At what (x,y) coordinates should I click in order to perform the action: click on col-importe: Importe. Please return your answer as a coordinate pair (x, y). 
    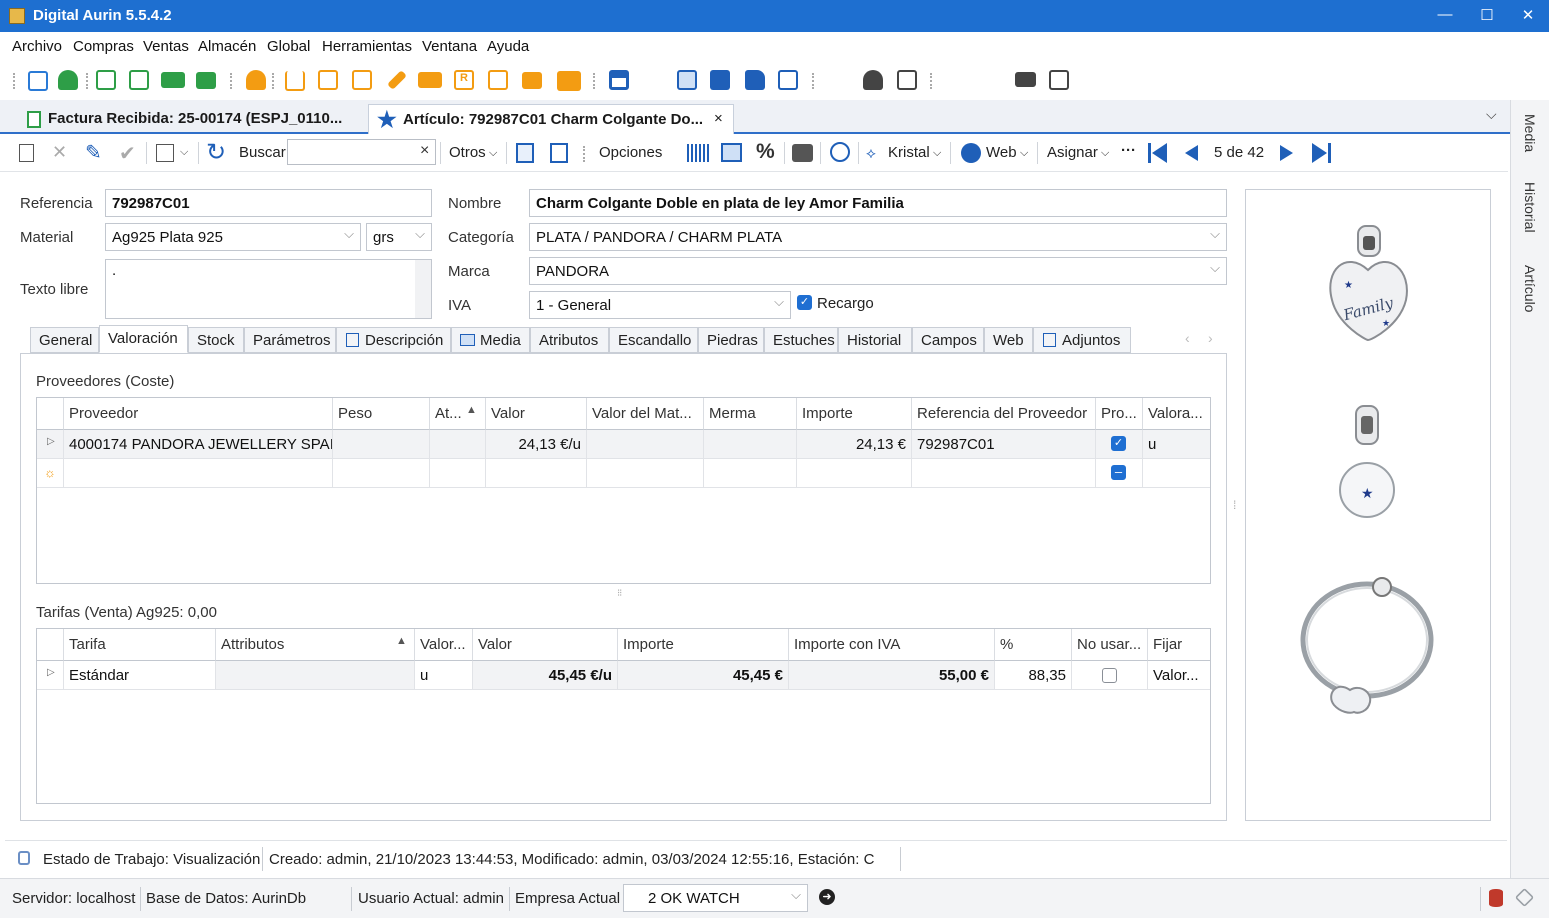
    Looking at the image, I should click on (854, 414).